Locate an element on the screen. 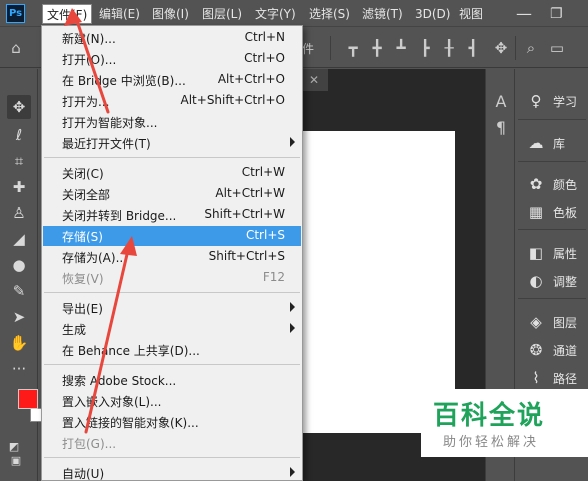 Image resolution: width=588 pixels, height=481 pixels. menu-item-label: 生成 is located at coordinates (74, 330).